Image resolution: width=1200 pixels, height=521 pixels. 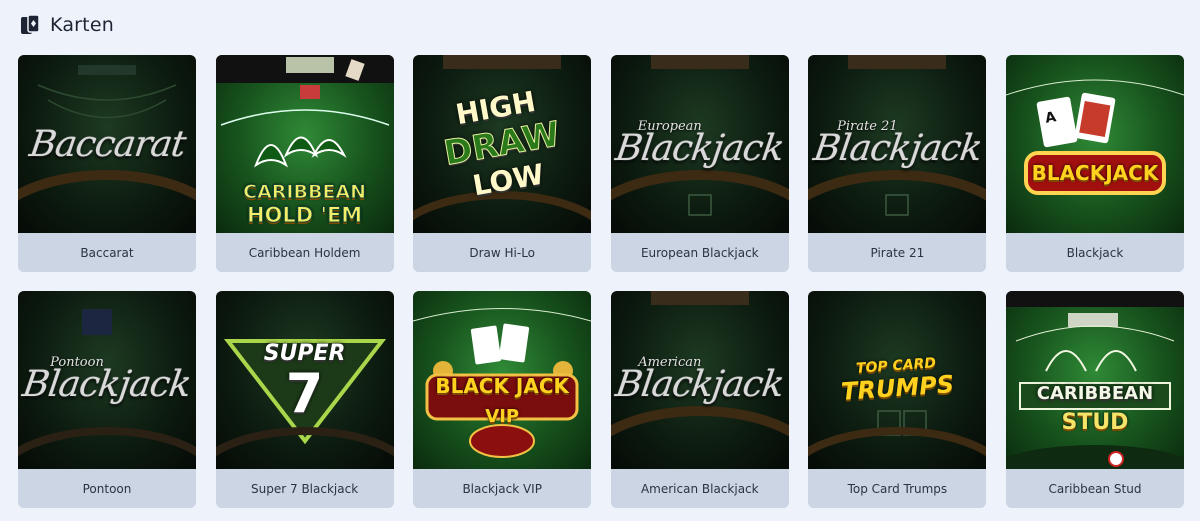 What do you see at coordinates (502, 144) in the screenshot?
I see `game-thumbnail: HIGH DRAW LOW` at bounding box center [502, 144].